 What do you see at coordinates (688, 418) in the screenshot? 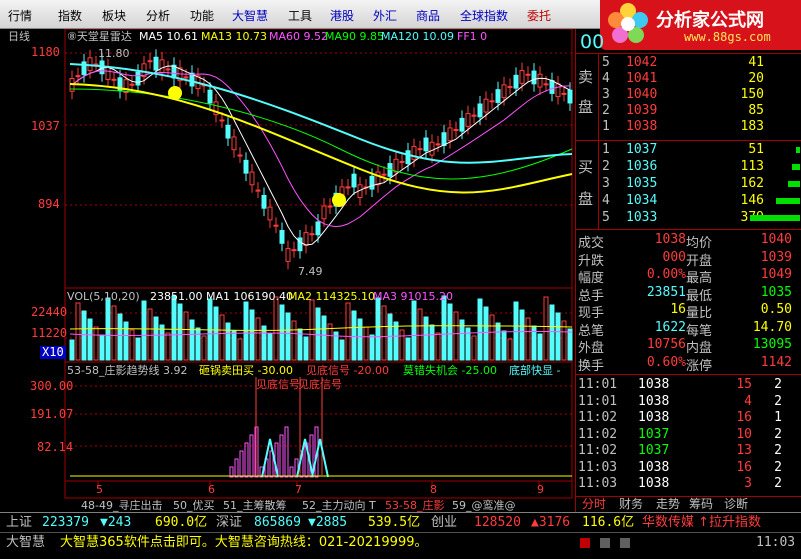
I see `tick-row: 11:02 1038 16 1` at bounding box center [688, 418].